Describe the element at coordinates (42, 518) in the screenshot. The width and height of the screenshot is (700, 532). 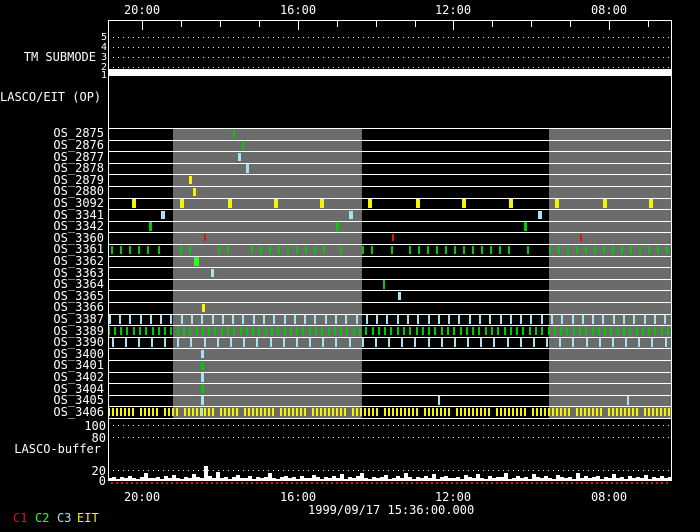
I see `legend-item-c2: C2` at that location.